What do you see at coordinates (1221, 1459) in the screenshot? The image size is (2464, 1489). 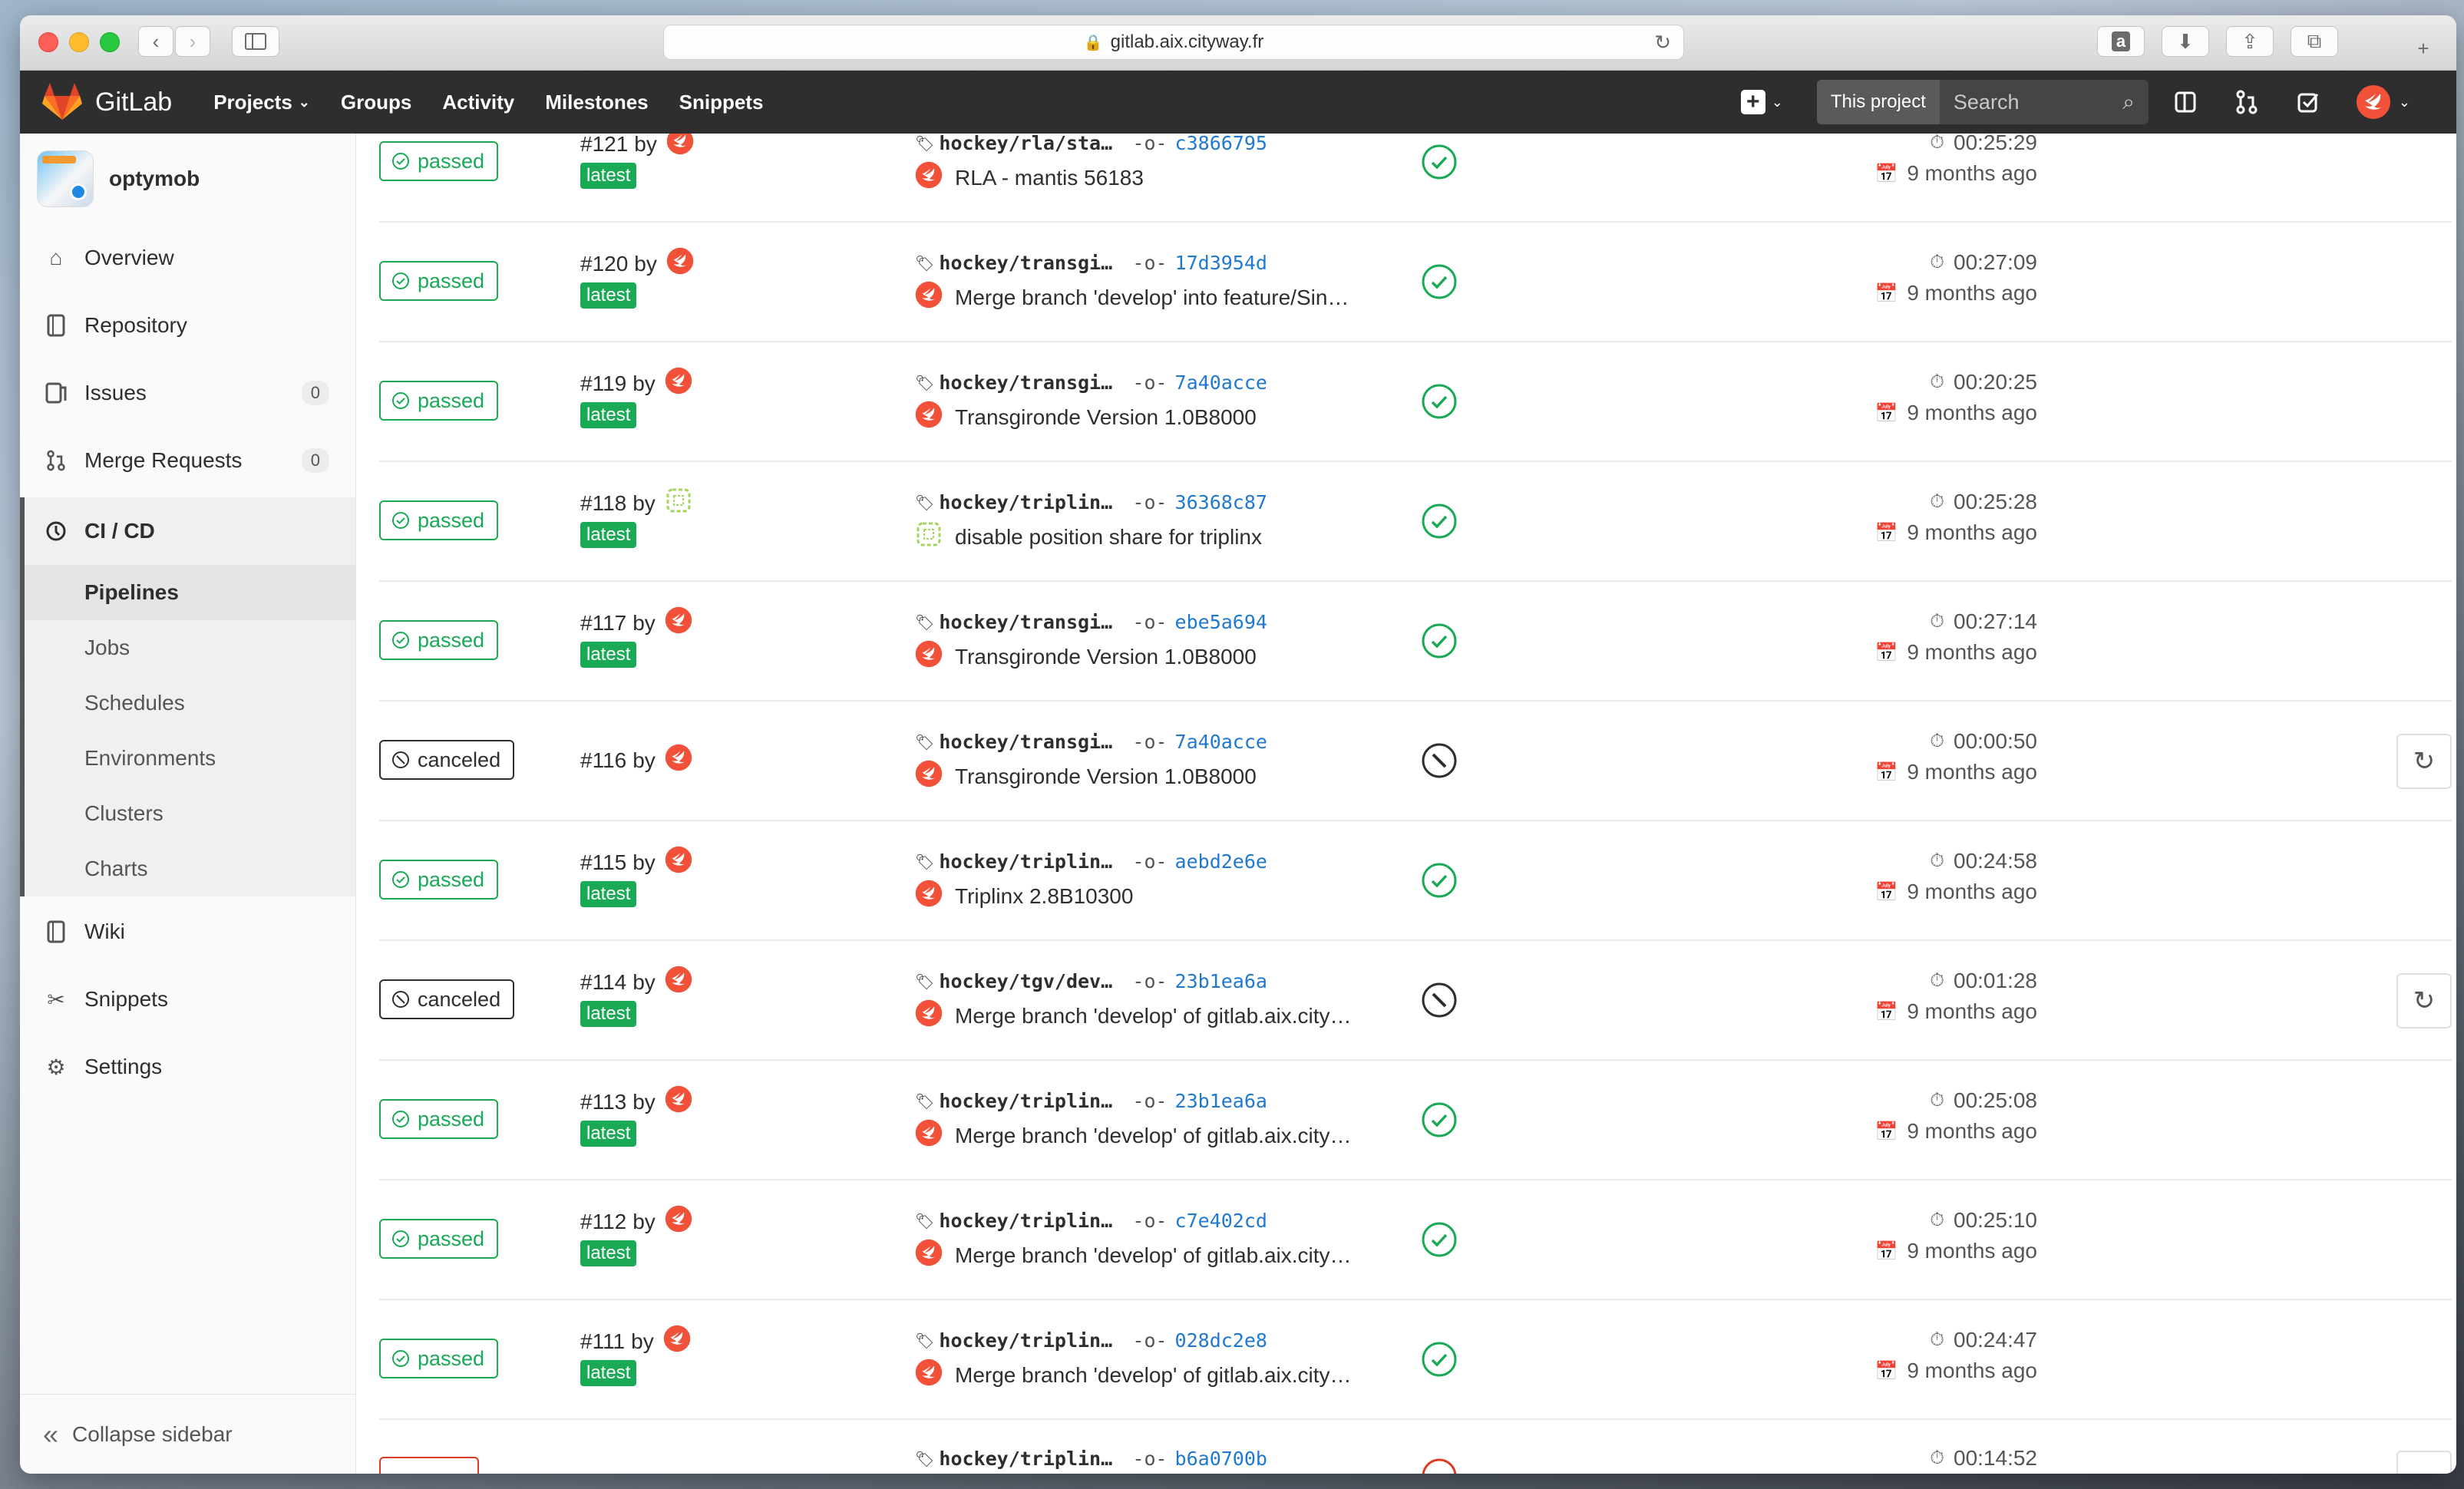 I see `commit-sha-link: b6a0700b` at bounding box center [1221, 1459].